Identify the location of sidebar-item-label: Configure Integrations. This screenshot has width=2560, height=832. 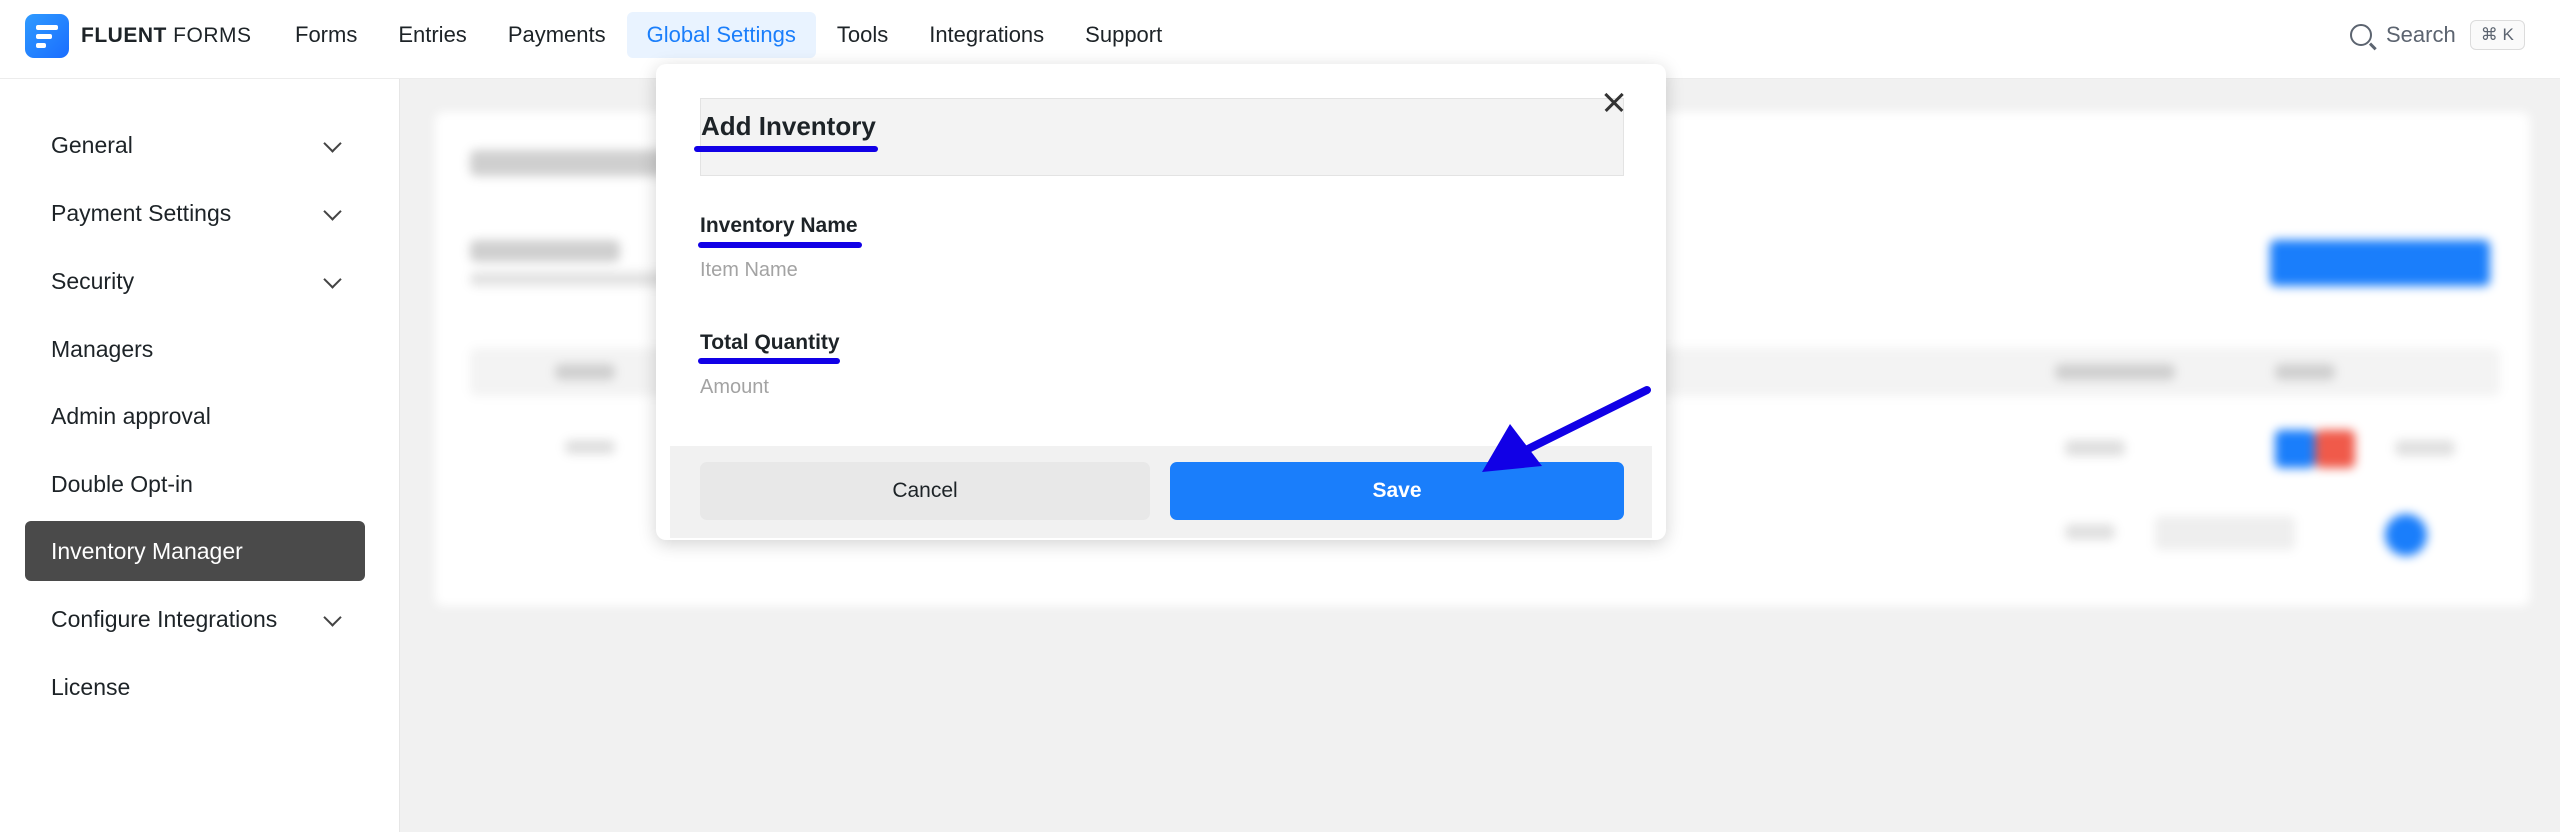
(164, 618).